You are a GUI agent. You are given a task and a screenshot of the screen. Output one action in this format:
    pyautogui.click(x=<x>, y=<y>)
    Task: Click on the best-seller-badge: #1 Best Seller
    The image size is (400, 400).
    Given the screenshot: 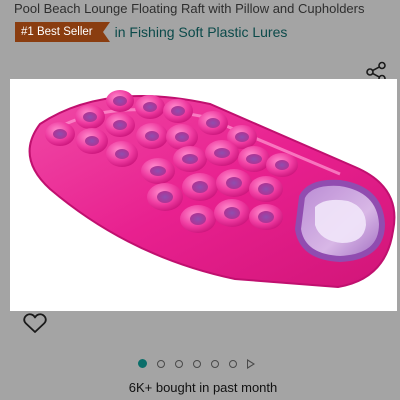 What is the action you would take?
    pyautogui.click(x=62, y=32)
    